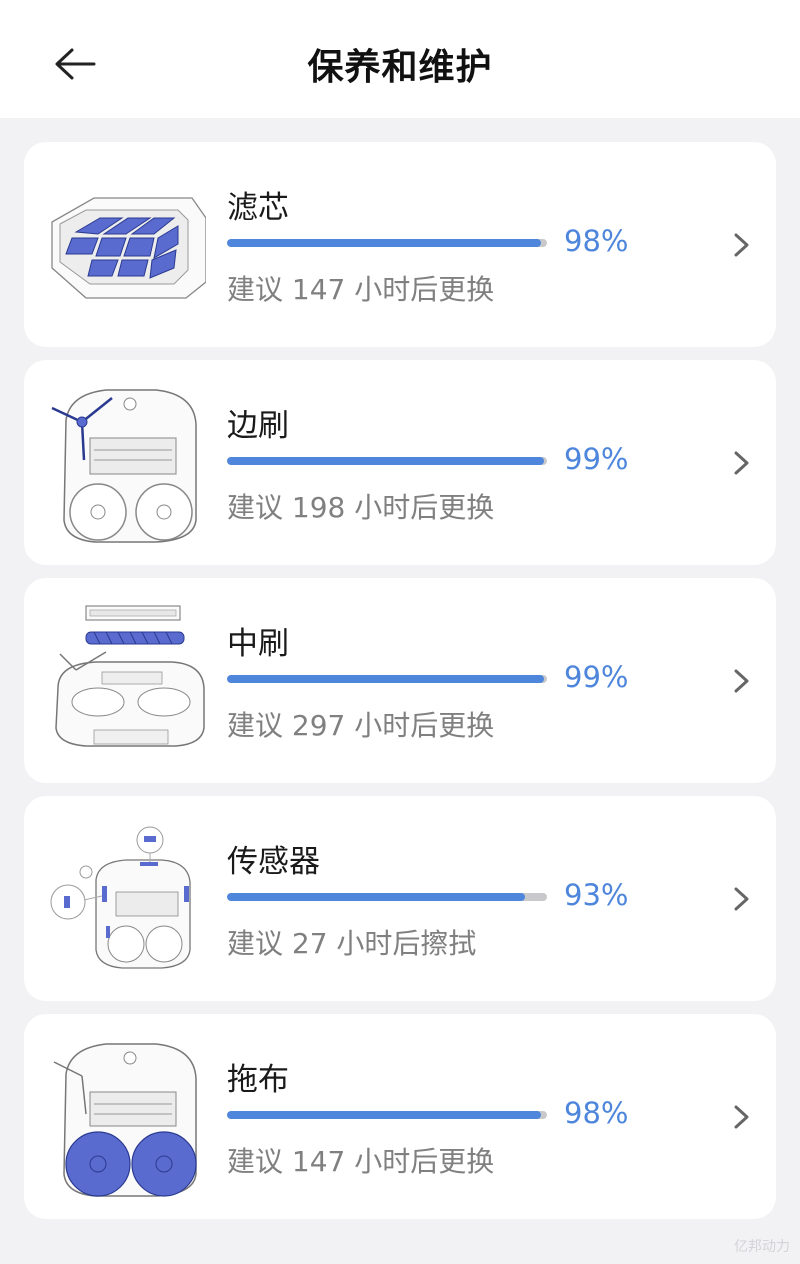  Describe the element at coordinates (258, 426) in the screenshot. I see `item-name: 边刷` at that location.